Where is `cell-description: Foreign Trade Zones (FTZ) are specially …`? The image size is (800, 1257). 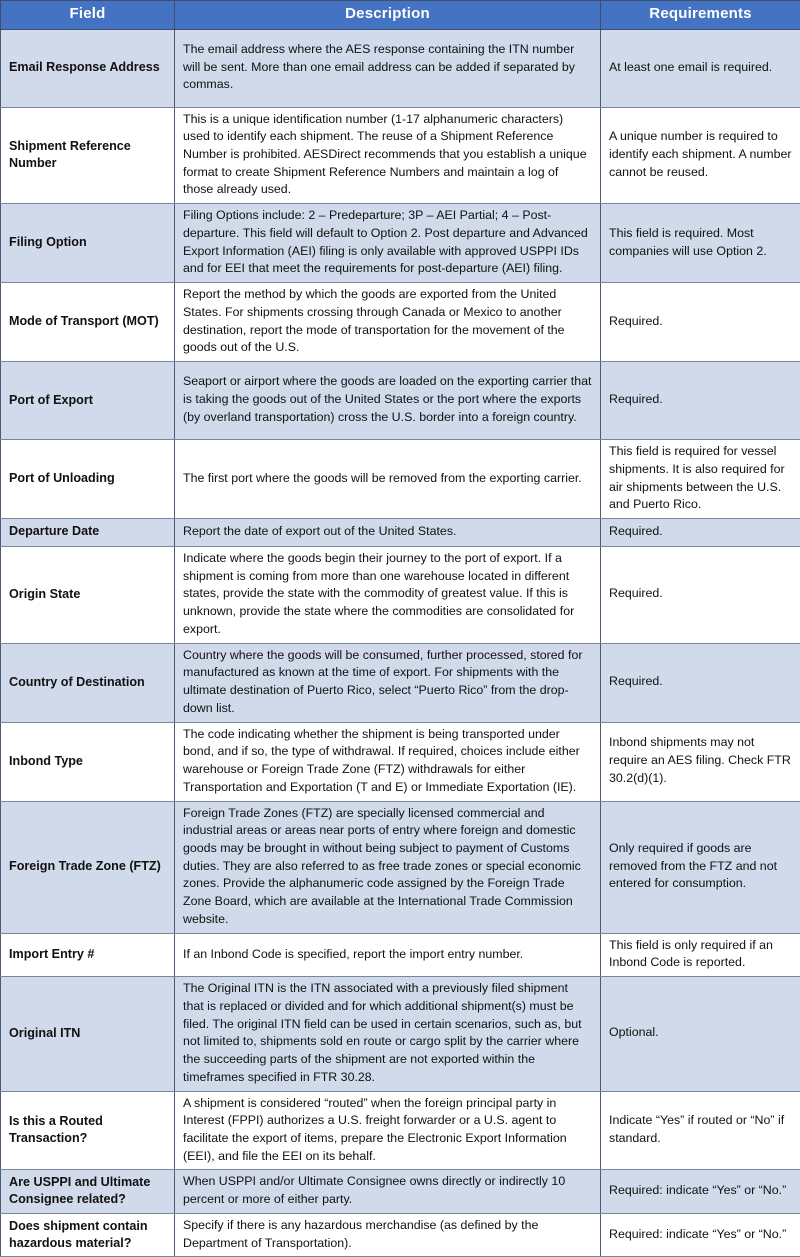
cell-description: Foreign Trade Zones (FTZ) are specially … is located at coordinates (388, 867).